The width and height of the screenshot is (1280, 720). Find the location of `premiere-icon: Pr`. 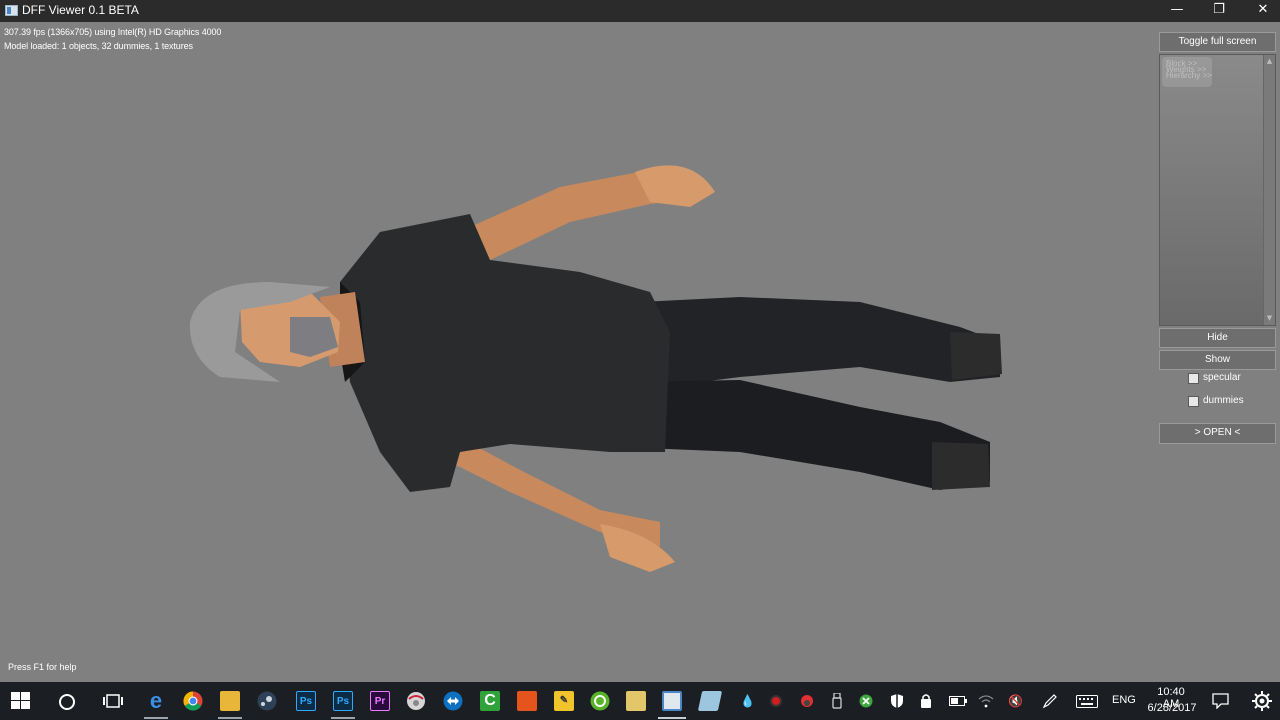

premiere-icon: Pr is located at coordinates (380, 701).